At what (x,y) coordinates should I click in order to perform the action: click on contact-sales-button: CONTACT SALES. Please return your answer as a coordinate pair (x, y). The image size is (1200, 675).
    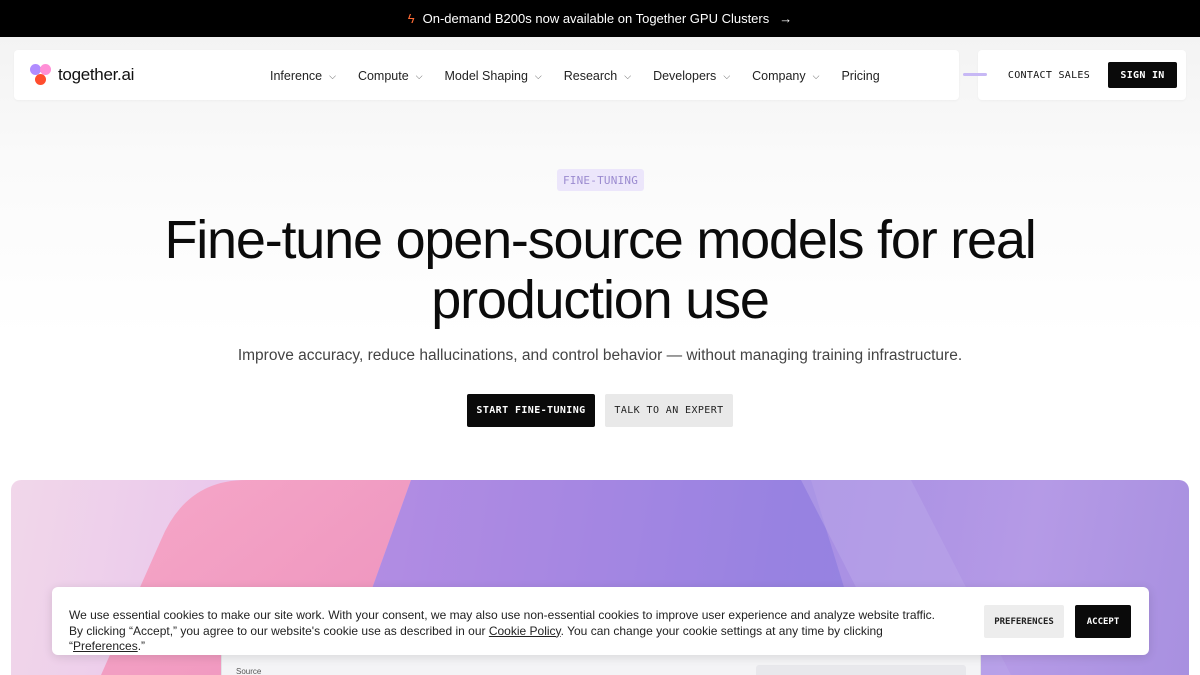
    Looking at the image, I should click on (1049, 75).